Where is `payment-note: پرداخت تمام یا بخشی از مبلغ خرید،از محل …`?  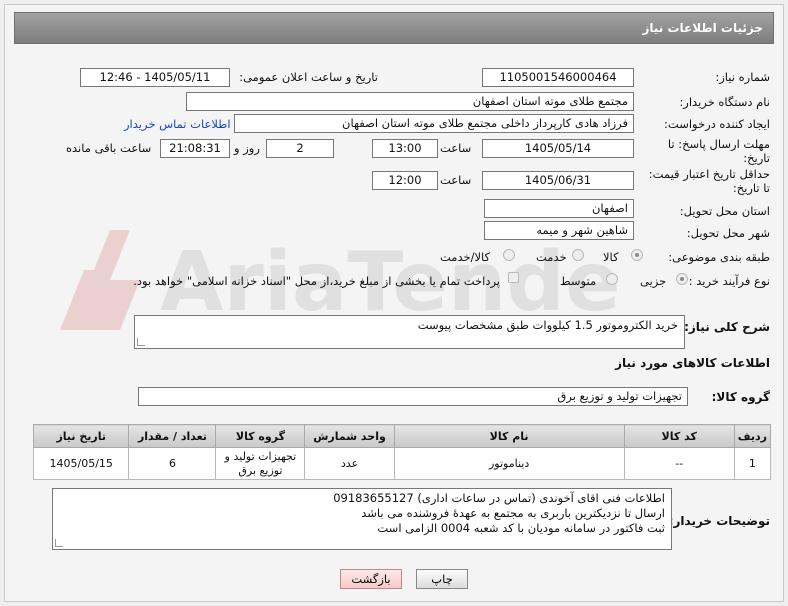 payment-note: پرداخت تمام یا بخشی از مبلغ خرید،از محل … is located at coordinates (316, 281).